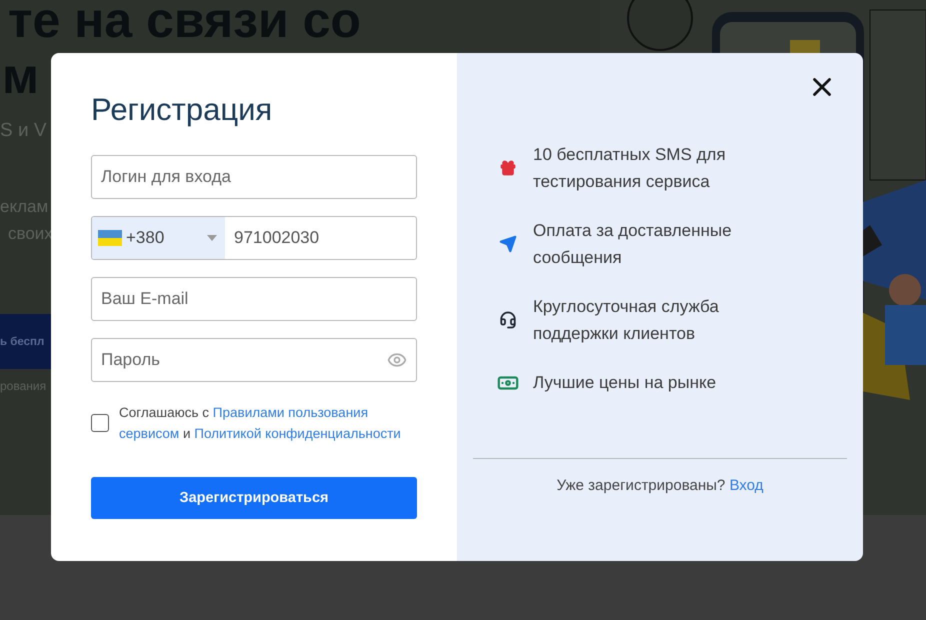 Image resolution: width=926 pixels, height=620 pixels. I want to click on benefit-text: 10 бесплатных SMS для тестирования сервиса, so click(630, 168).